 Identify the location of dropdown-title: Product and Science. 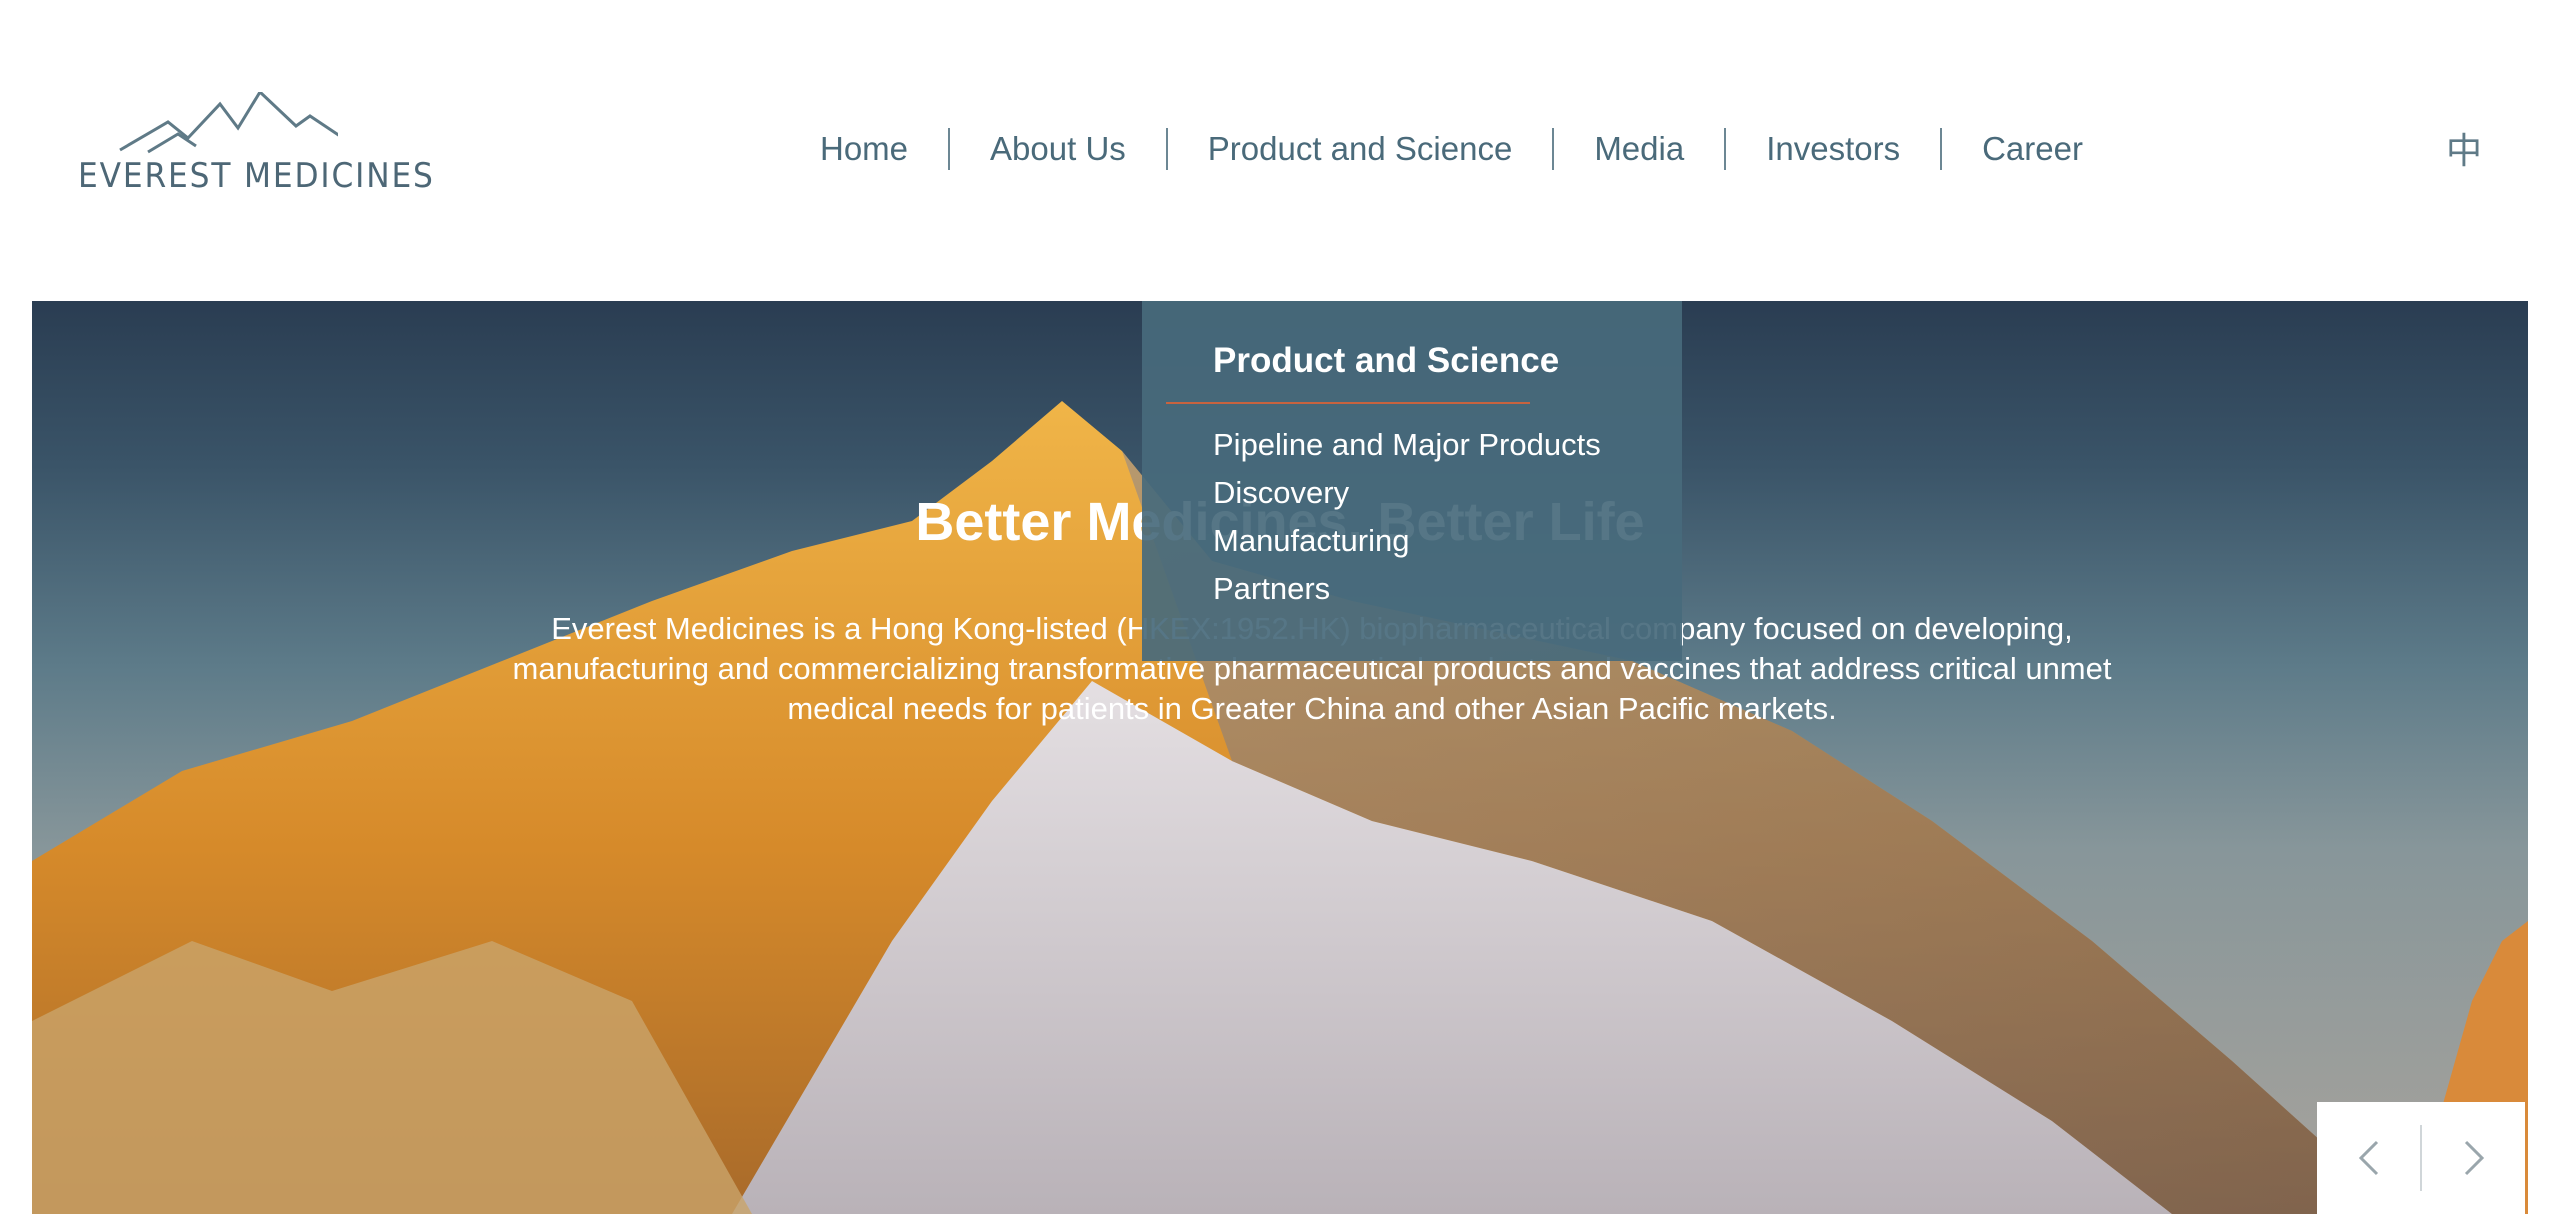
(1386, 361).